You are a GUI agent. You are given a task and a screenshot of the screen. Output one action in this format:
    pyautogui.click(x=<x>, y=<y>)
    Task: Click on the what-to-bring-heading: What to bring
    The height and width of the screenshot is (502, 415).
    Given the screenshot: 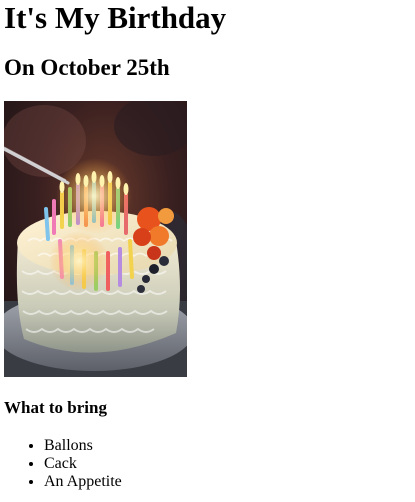 What is the action you would take?
    pyautogui.click(x=55, y=407)
    